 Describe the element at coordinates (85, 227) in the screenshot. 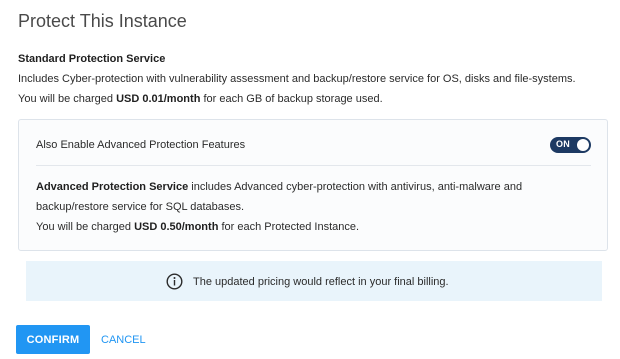

I see `advanced-charge-prefix: You will be charged` at that location.